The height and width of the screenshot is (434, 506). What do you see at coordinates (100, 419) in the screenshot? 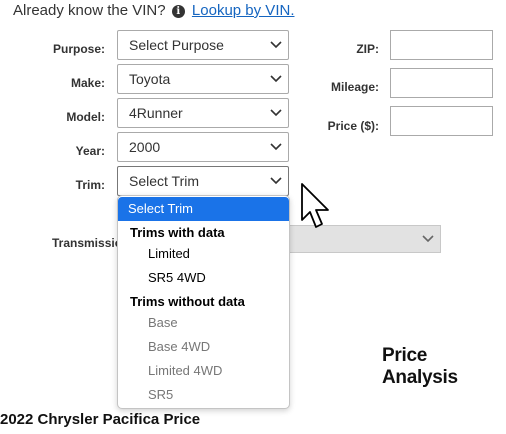
I see `pacifica-price-heading: 2022 Chrysler Pacifica Price` at bounding box center [100, 419].